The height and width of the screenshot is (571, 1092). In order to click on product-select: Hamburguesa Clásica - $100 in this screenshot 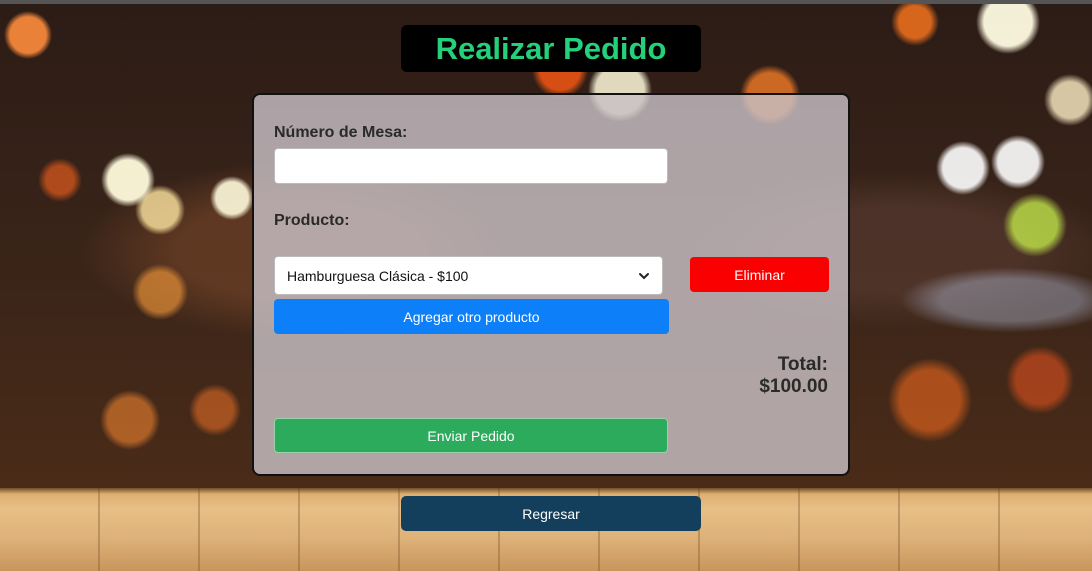, I will do `click(468, 275)`.